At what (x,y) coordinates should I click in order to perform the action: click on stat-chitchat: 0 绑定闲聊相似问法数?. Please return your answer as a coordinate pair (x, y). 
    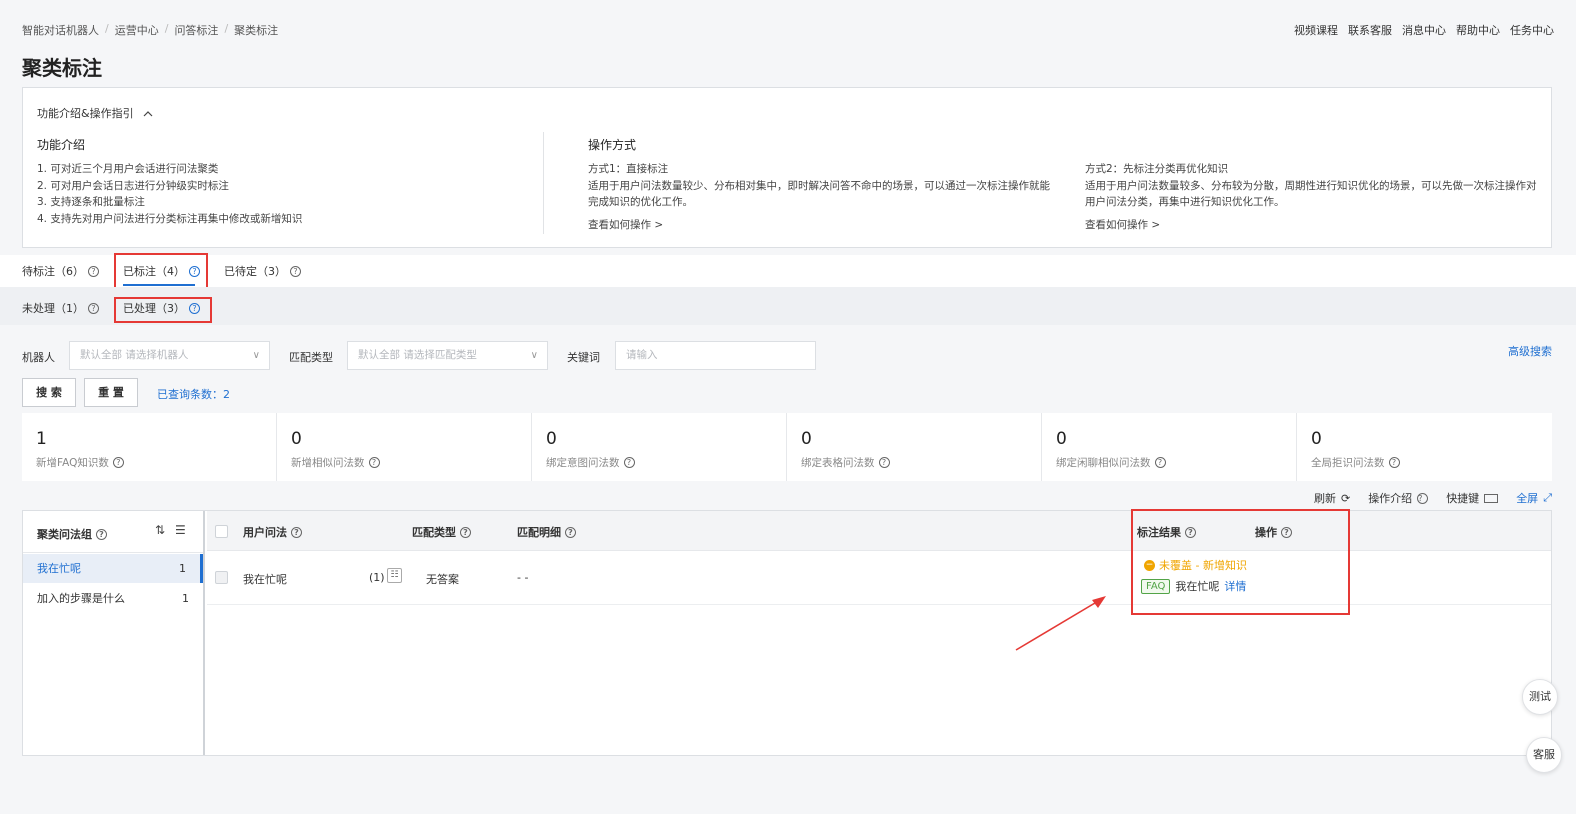
    Looking at the image, I should click on (1169, 447).